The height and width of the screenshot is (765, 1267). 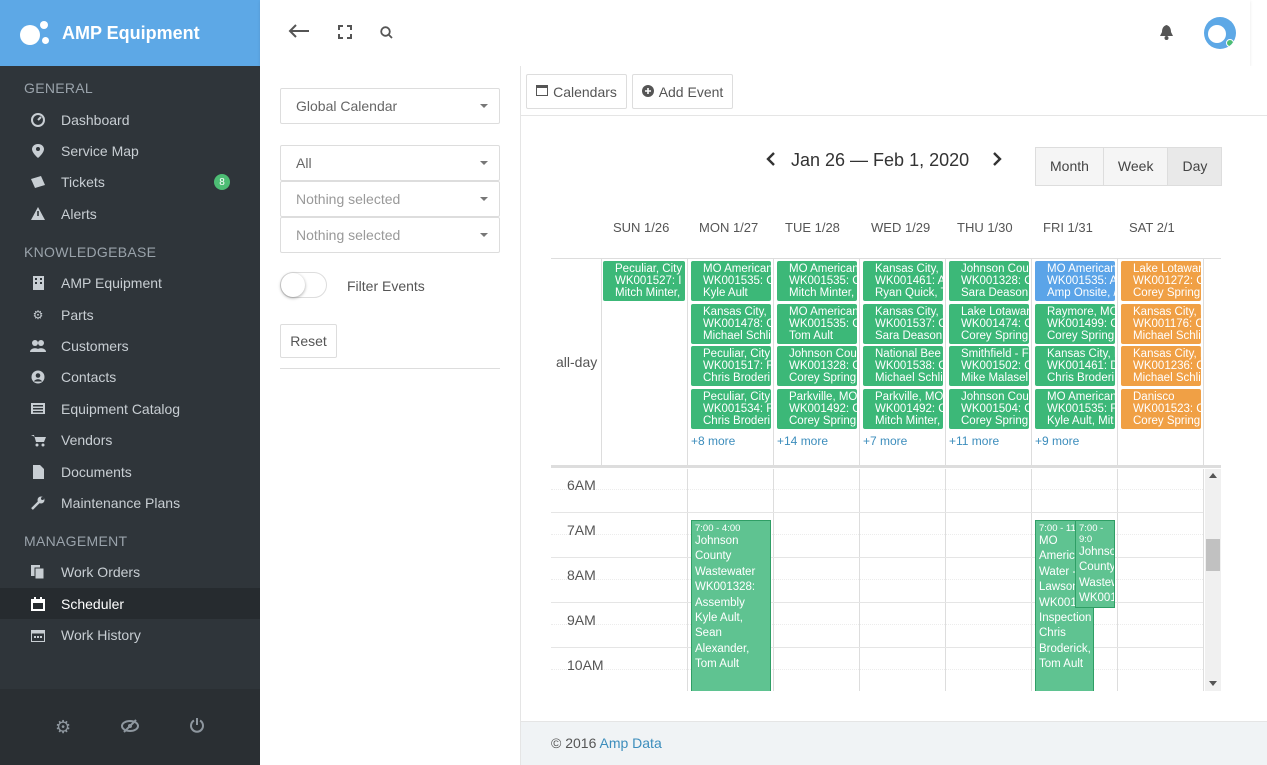 What do you see at coordinates (725, 293) in the screenshot?
I see `event-line: Kyle Ault` at bounding box center [725, 293].